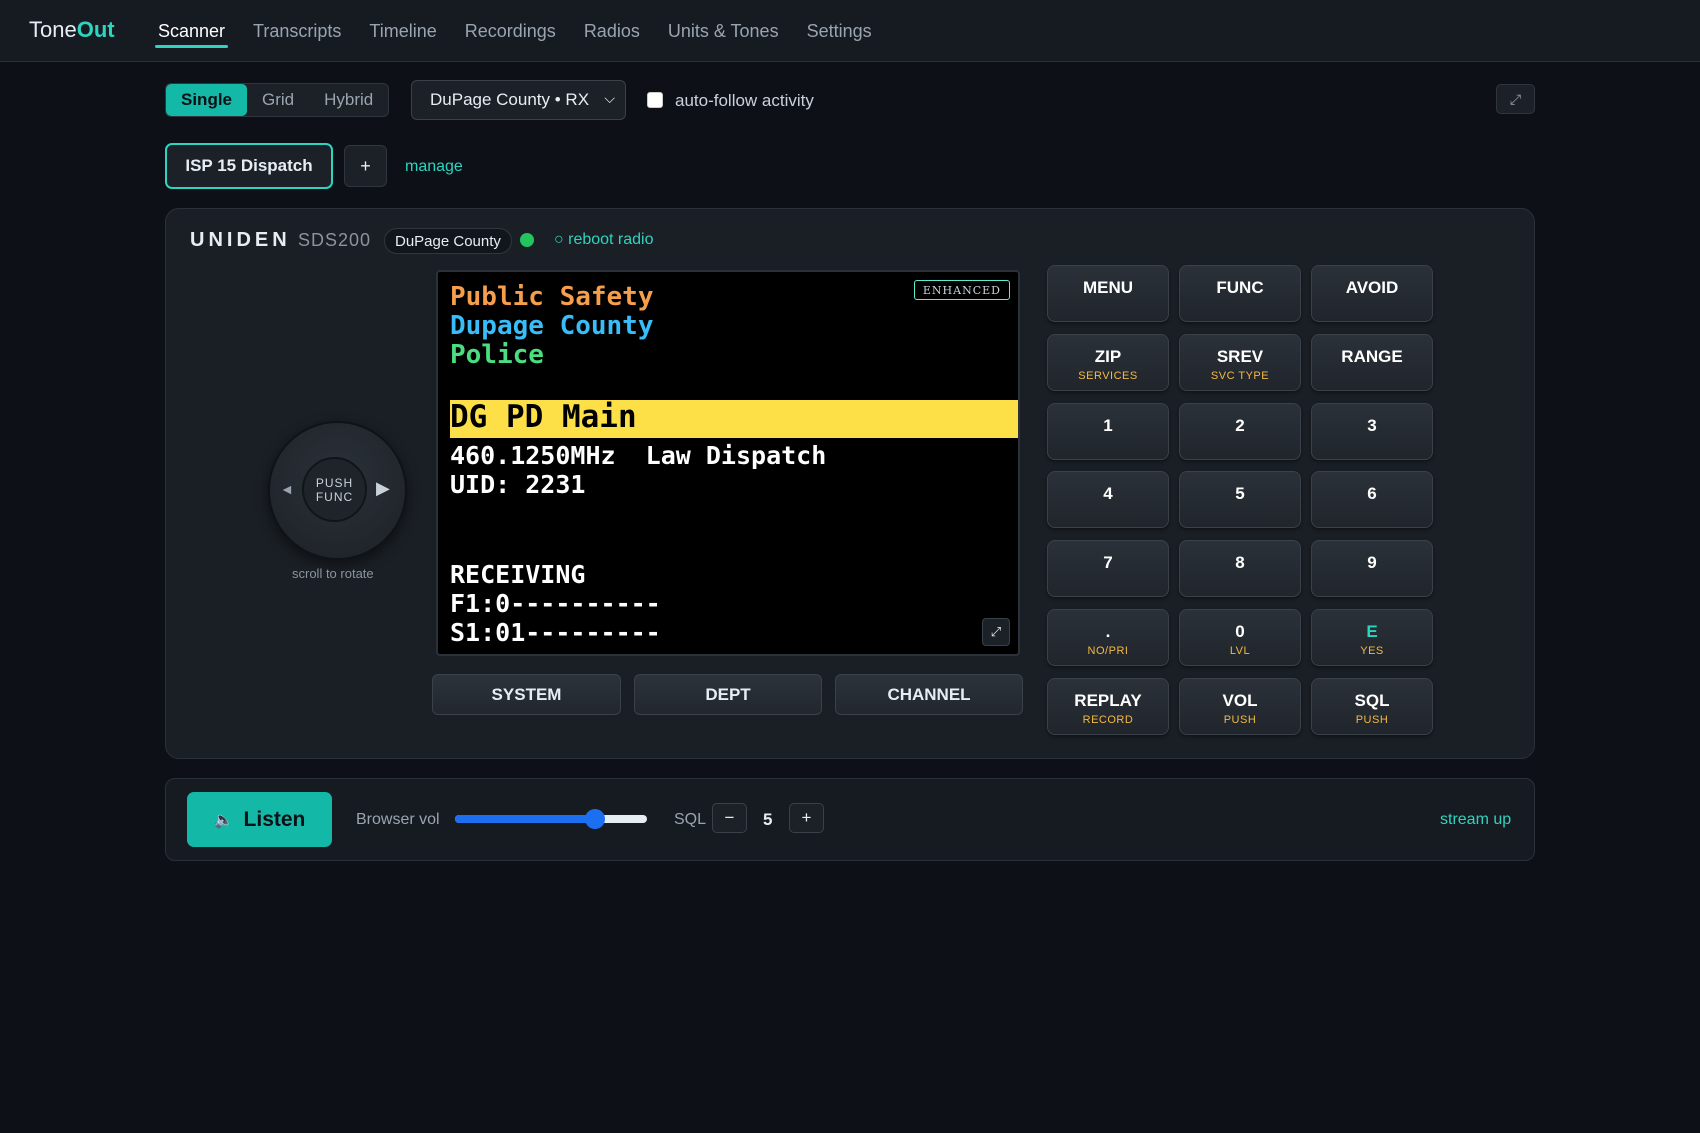 Image resolution: width=1700 pixels, height=1133 pixels. What do you see at coordinates (1476, 819) in the screenshot?
I see `stream-status: stream up` at bounding box center [1476, 819].